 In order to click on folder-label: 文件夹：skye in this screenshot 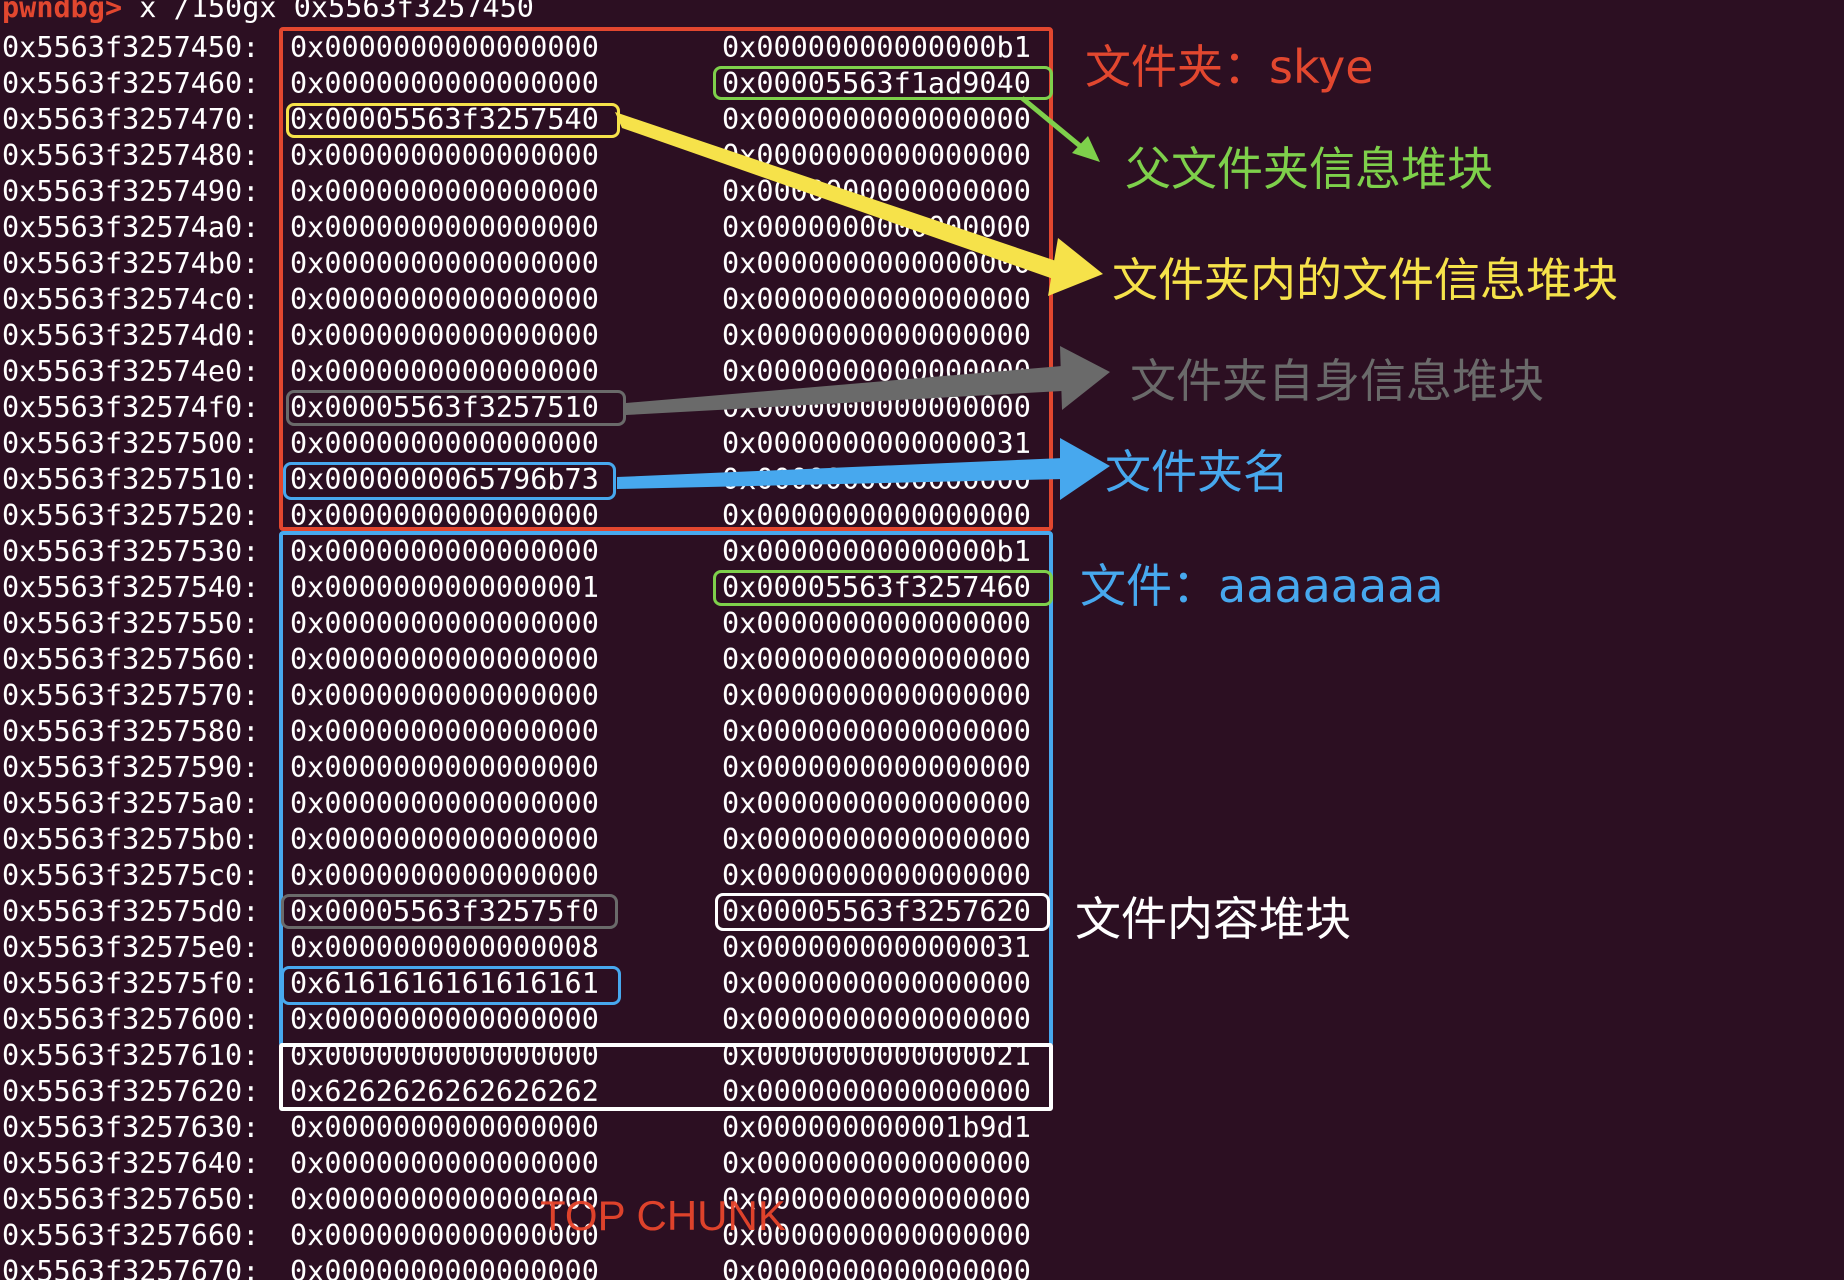, I will do `click(1229, 67)`.